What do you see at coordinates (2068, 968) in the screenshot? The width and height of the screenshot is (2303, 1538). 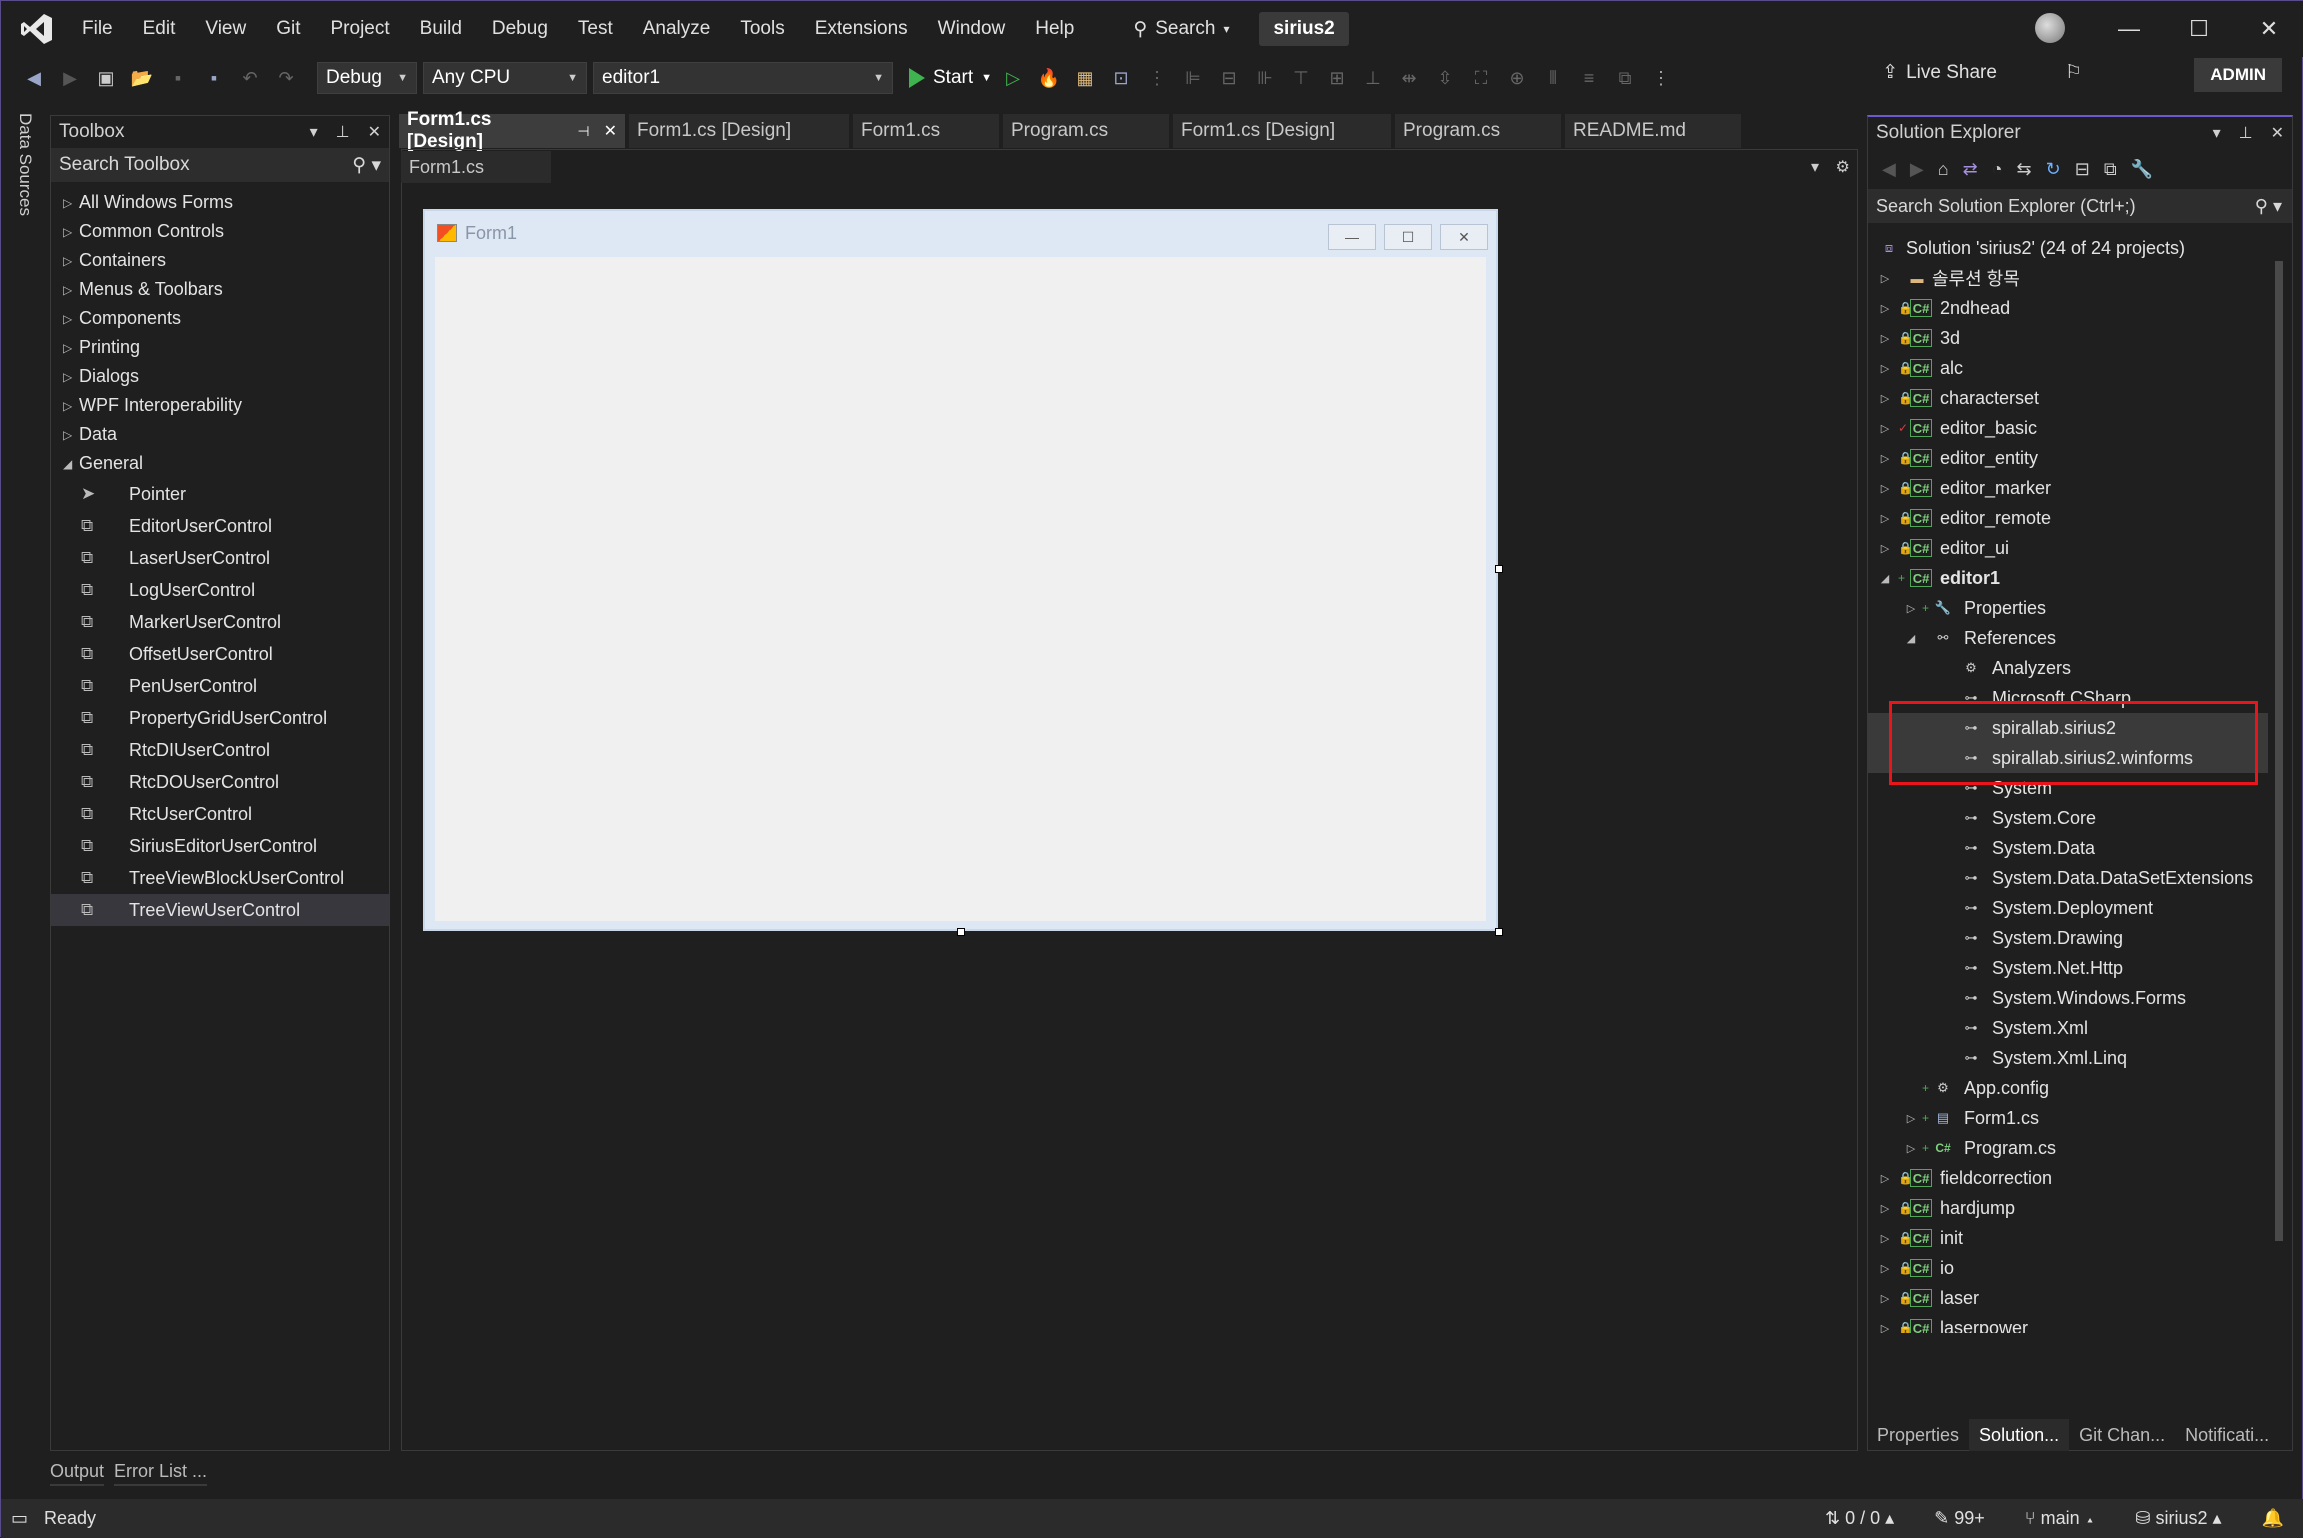 I see `tree-node-reference: ⊶ System.Net.Http` at bounding box center [2068, 968].